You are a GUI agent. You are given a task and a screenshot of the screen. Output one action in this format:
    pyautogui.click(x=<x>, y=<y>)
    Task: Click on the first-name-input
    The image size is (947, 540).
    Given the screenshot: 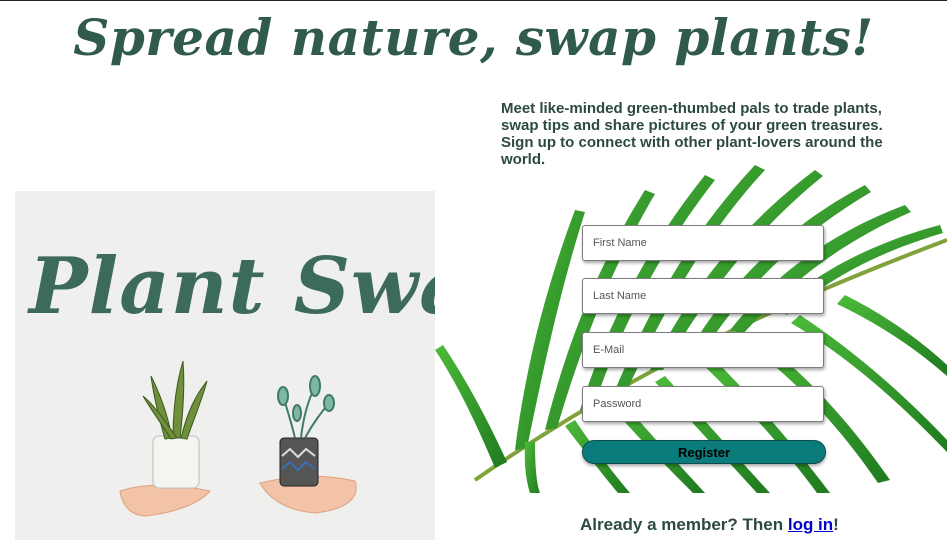 What is the action you would take?
    pyautogui.click(x=703, y=243)
    